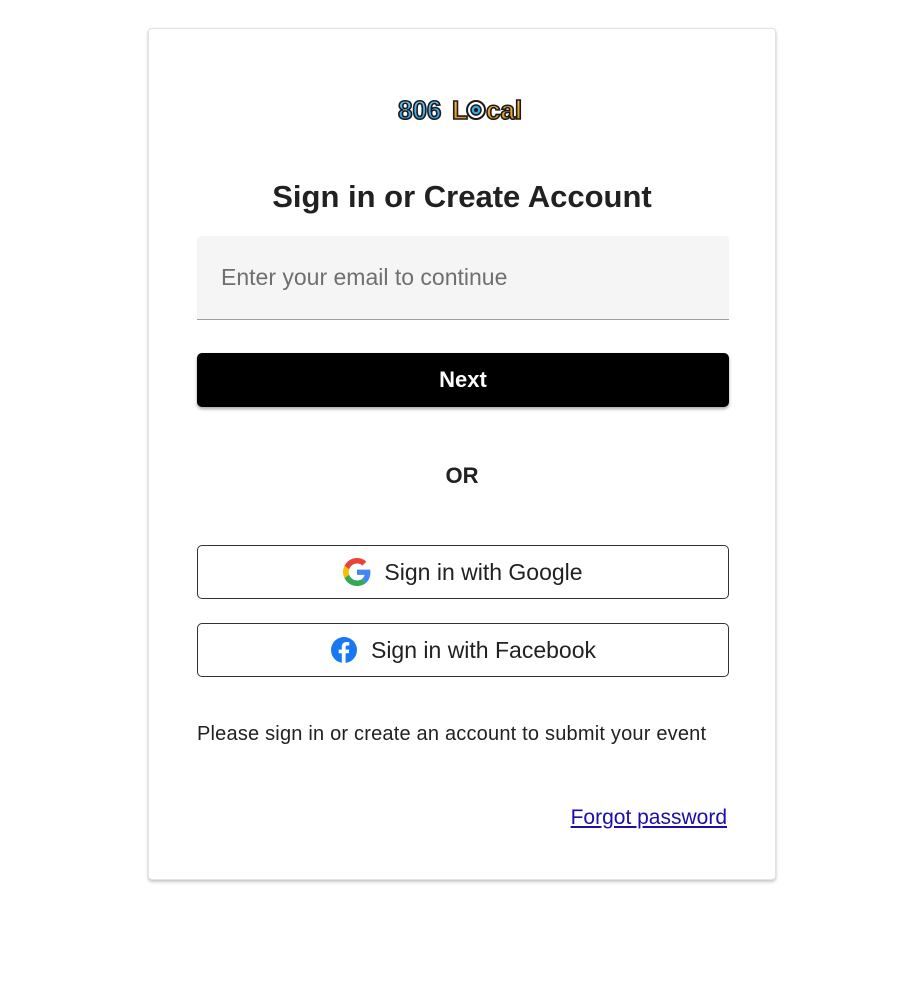 The width and height of the screenshot is (913, 991). Describe the element at coordinates (483, 571) in the screenshot. I see `google-signin-label: Sign in with Google` at that location.